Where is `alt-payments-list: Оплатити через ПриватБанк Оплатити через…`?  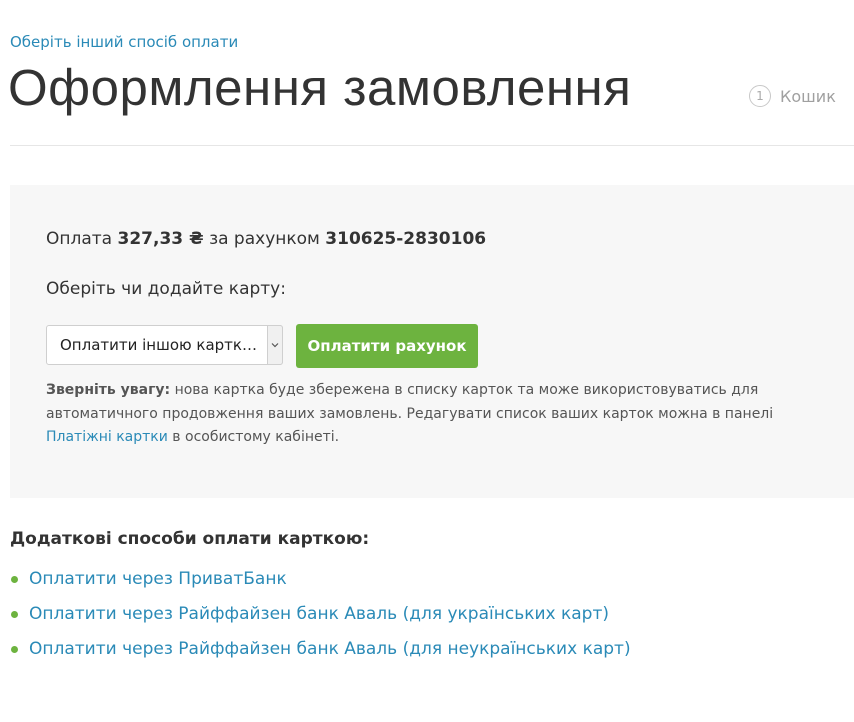 alt-payments-list: Оплатити через ПриватБанк Оплатити через… is located at coordinates (320, 617).